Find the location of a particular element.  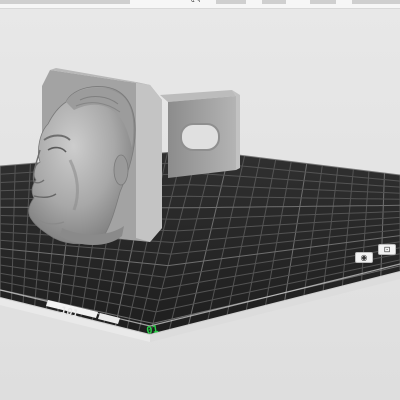

settings-icon: ⊡ is located at coordinates (387, 249).